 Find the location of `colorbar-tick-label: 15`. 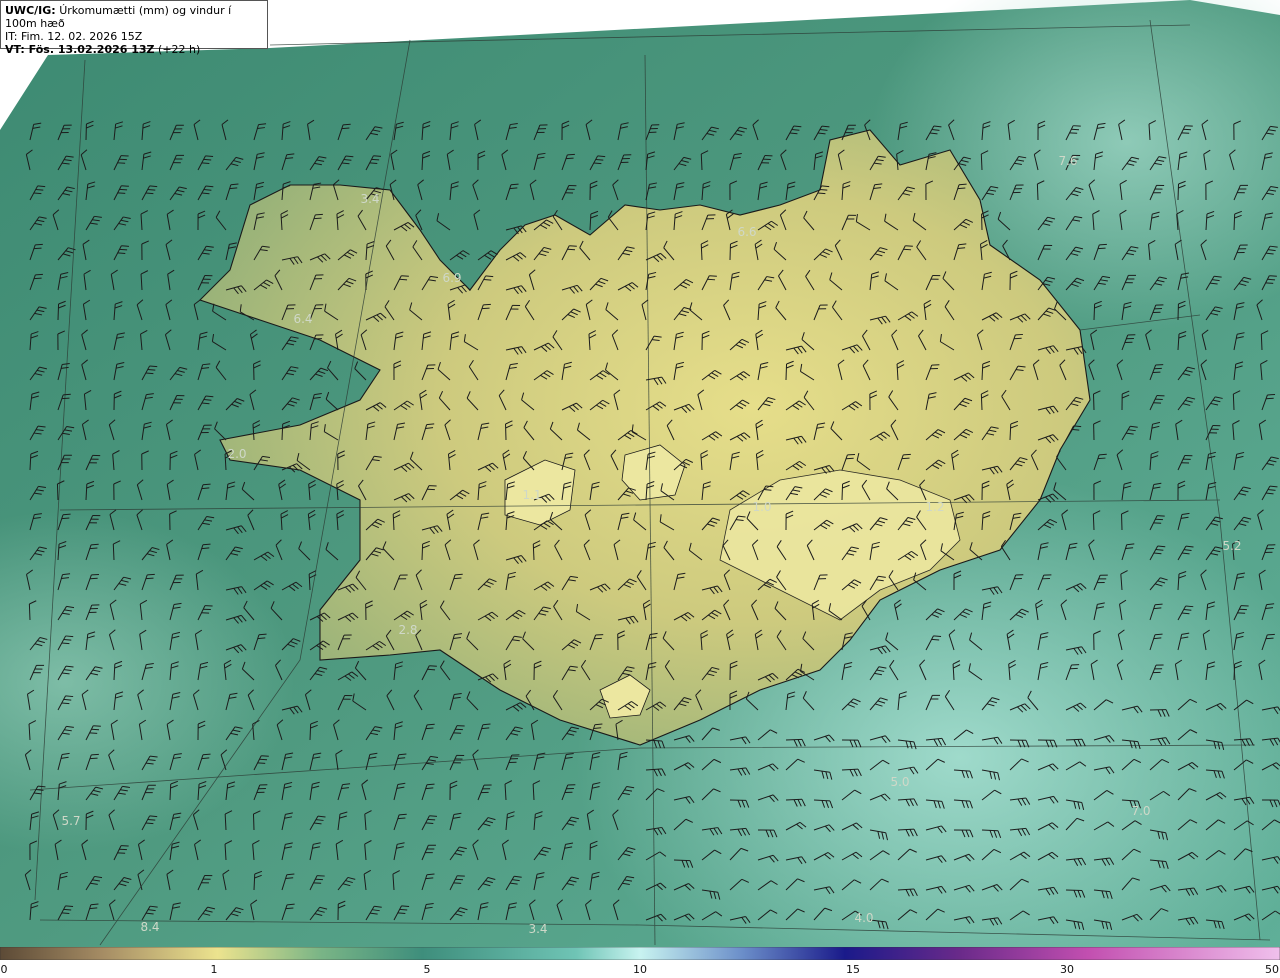

colorbar-tick-label: 15 is located at coordinates (853, 969).